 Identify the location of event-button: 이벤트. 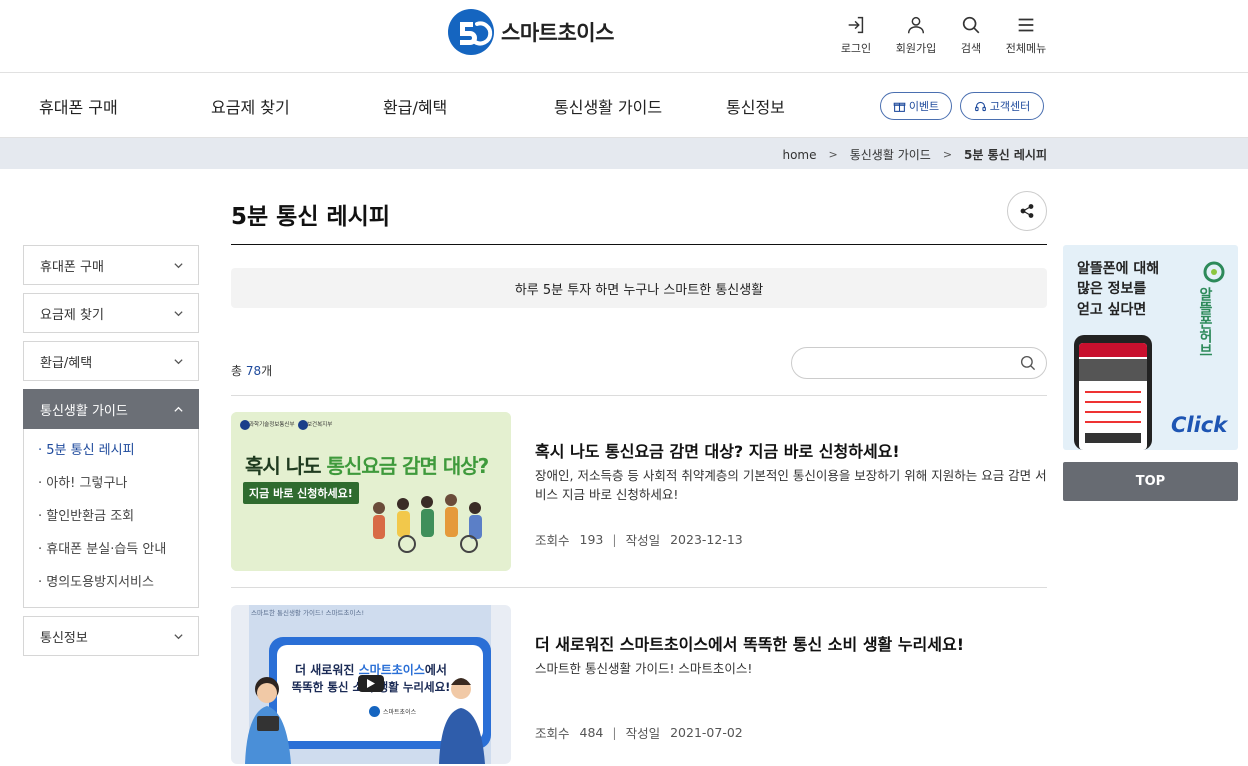
(916, 106).